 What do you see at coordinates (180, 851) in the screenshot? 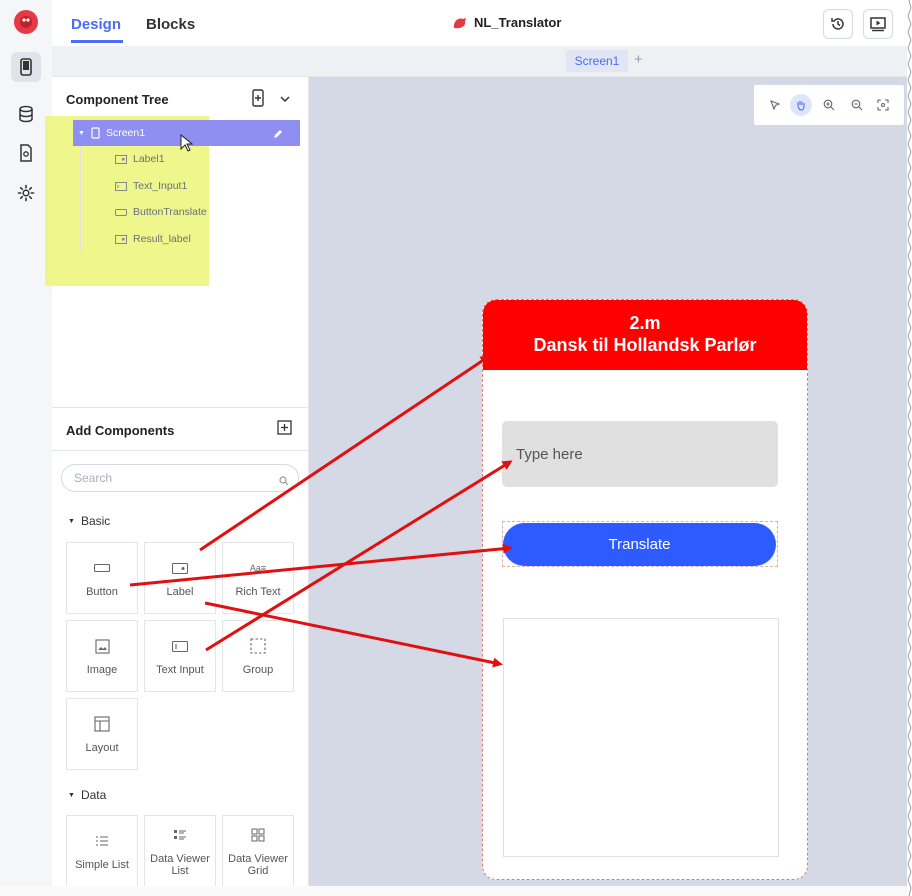
I see `component-data-viewer-list: Data Viewer List` at bounding box center [180, 851].